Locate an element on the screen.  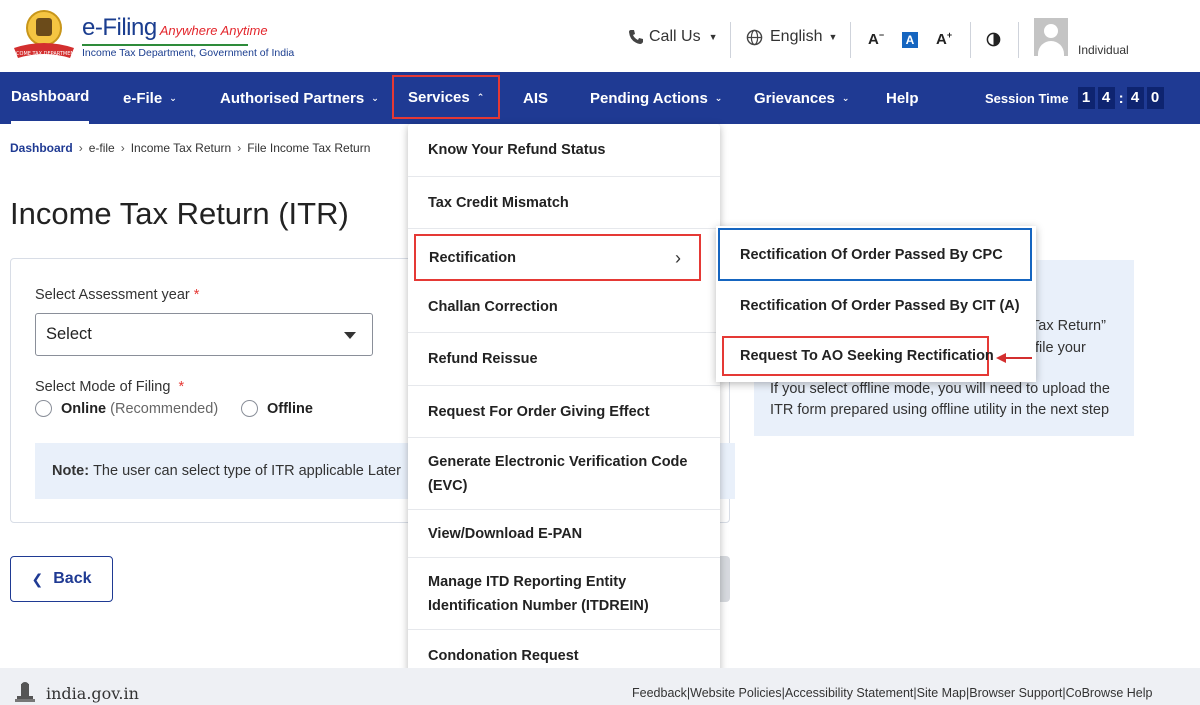
font-increase-button: A+ is located at coordinates (944, 39).